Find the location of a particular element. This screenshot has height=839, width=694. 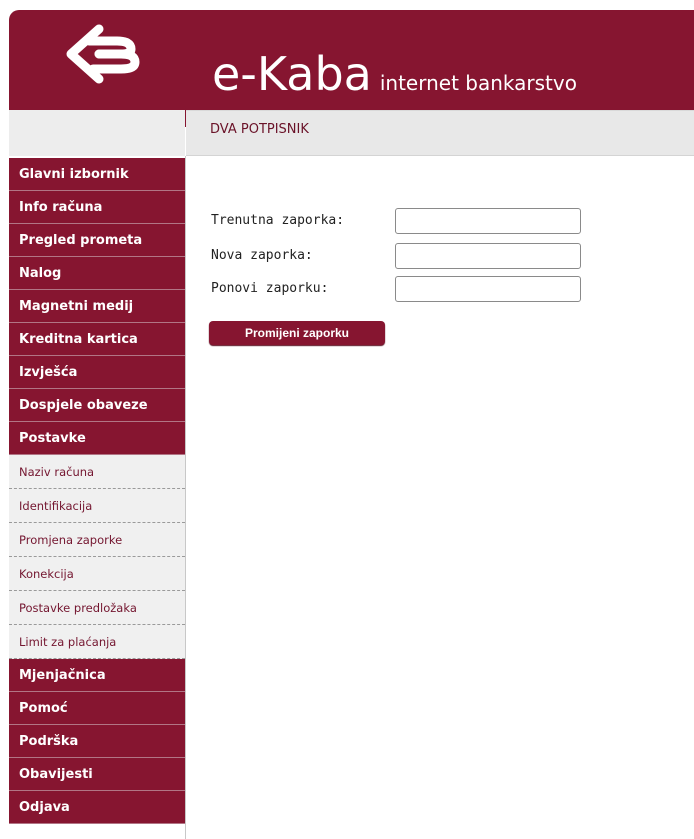

sidebar-item-pomoc: Pomoć is located at coordinates (97, 708).